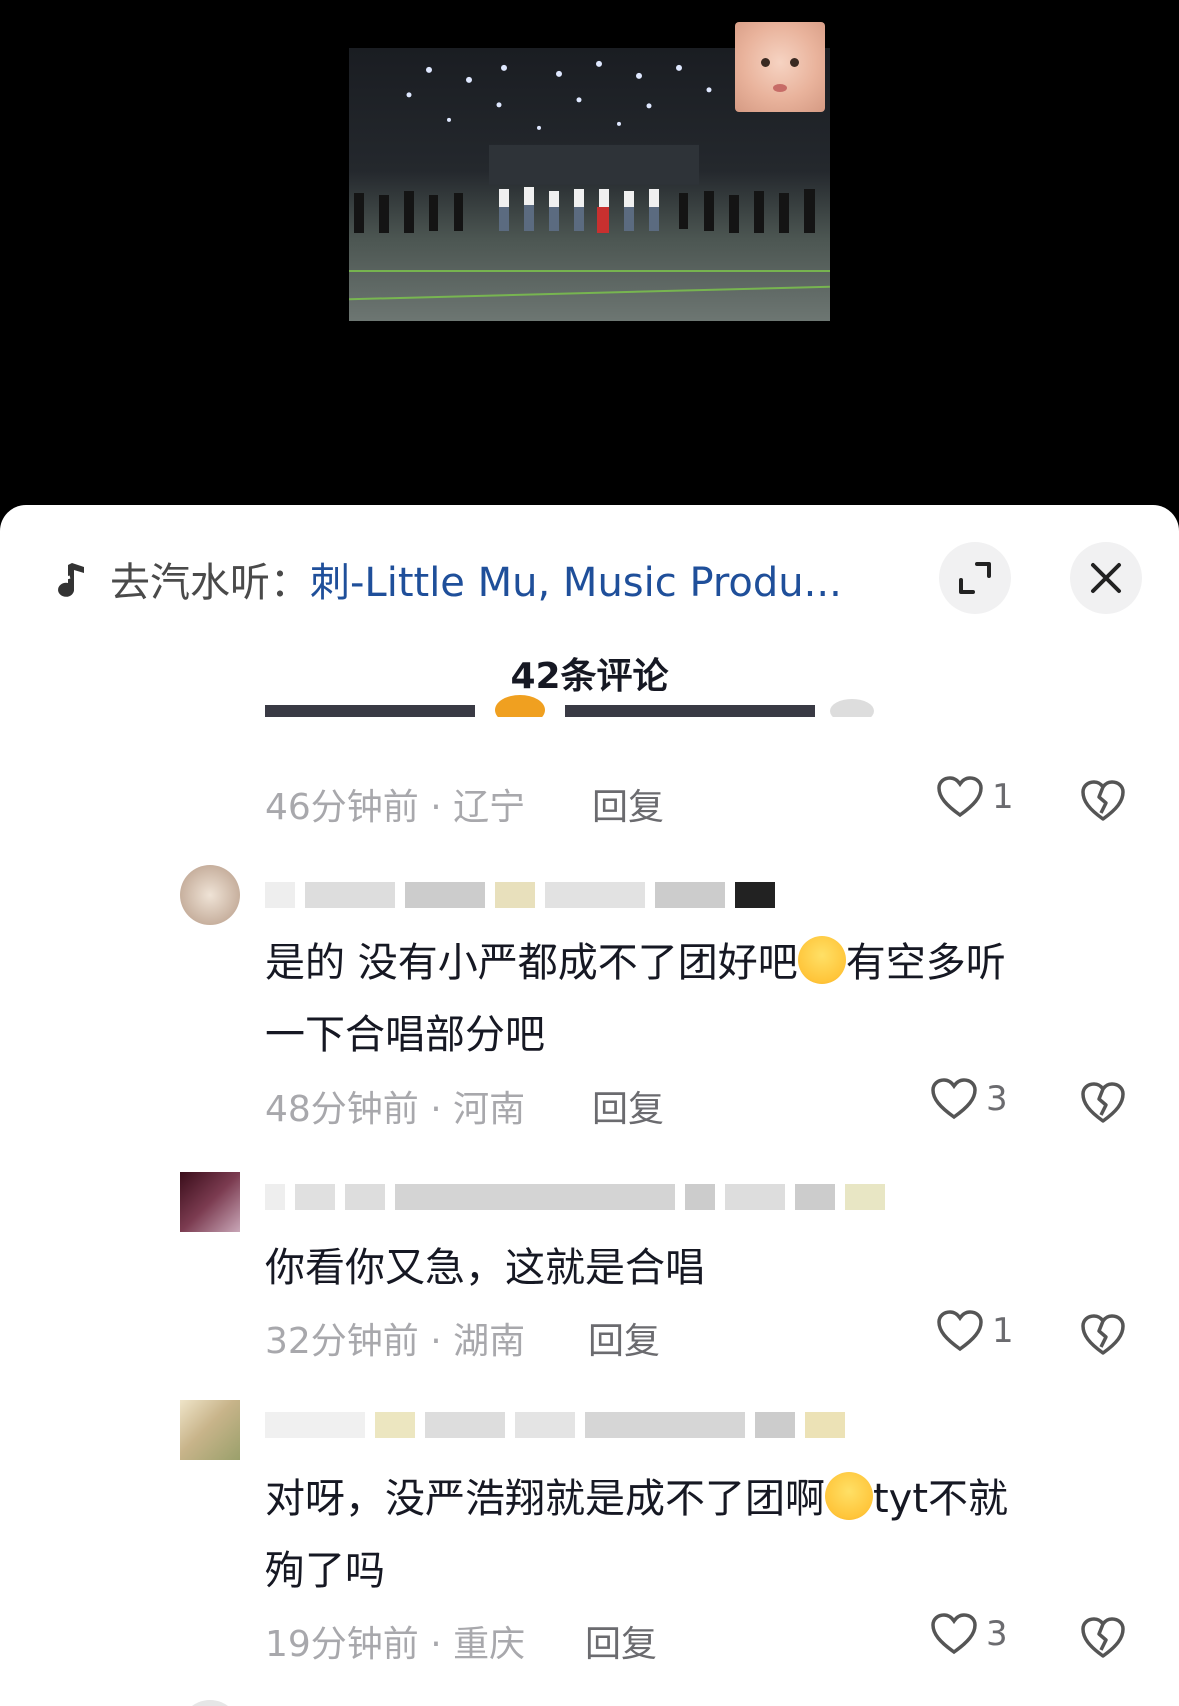  I want to click on music-note-icon, so click(69, 580).